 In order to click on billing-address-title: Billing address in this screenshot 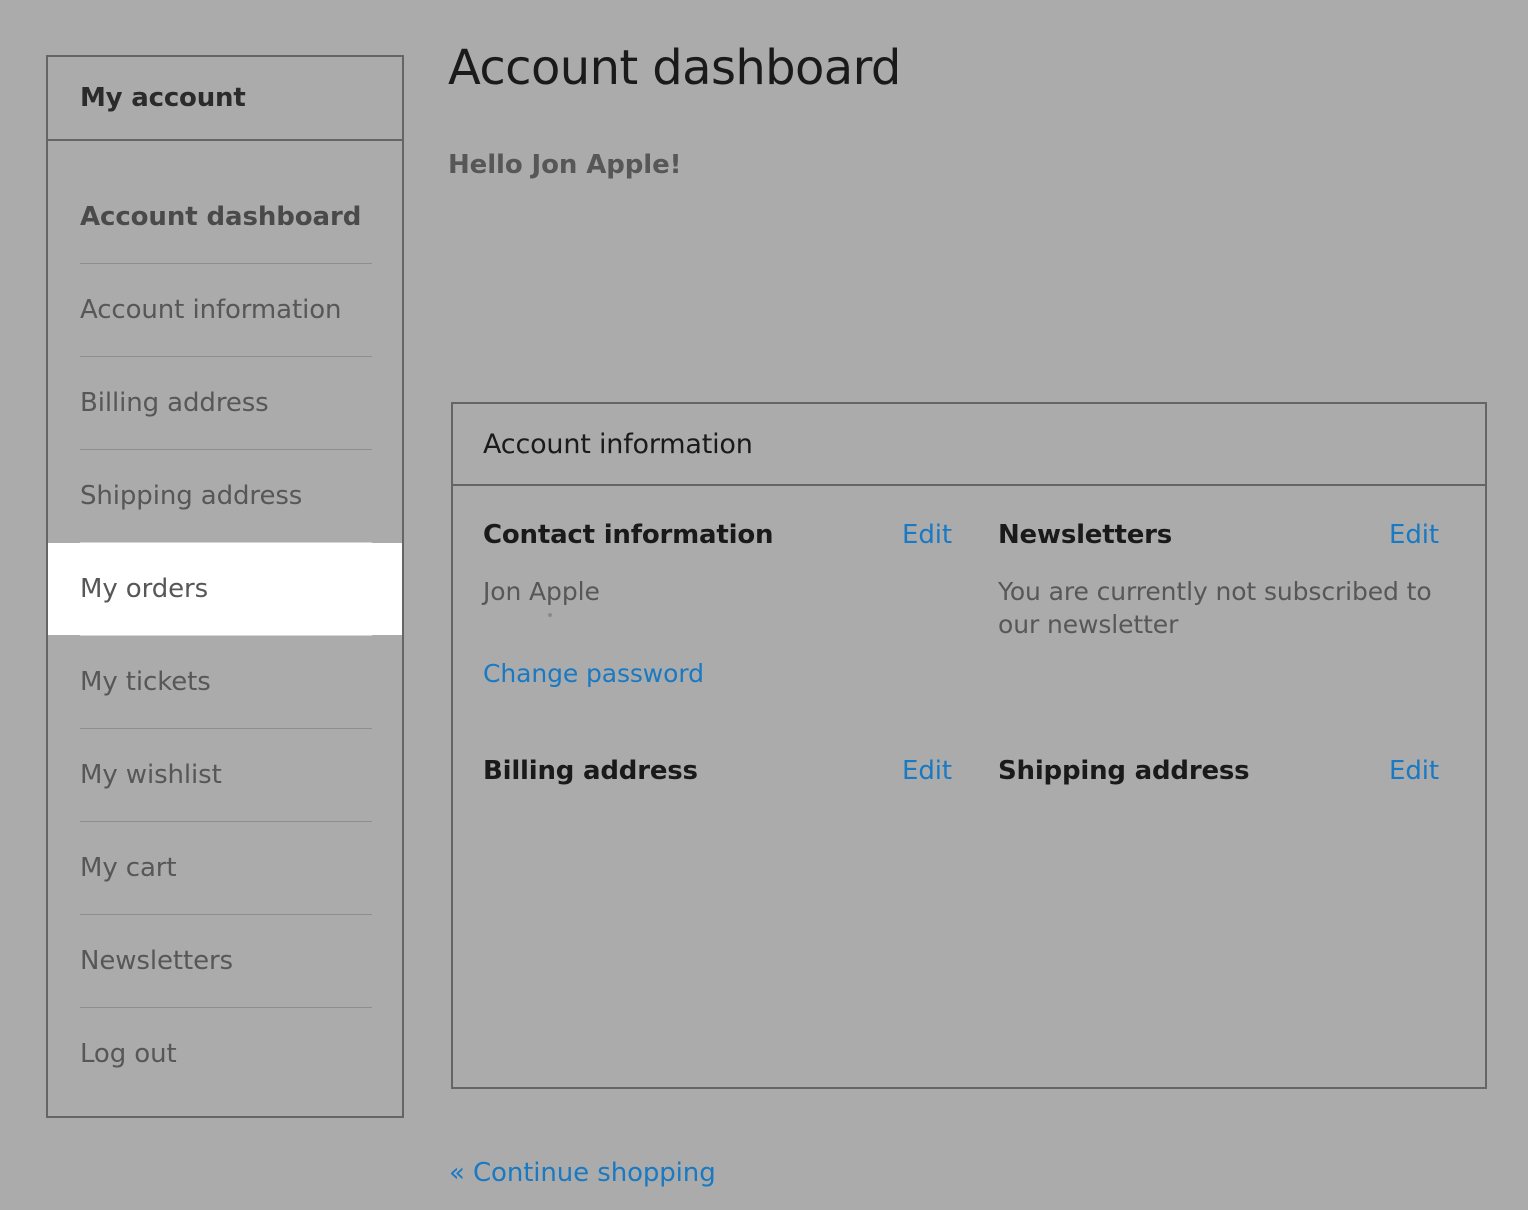, I will do `click(590, 770)`.